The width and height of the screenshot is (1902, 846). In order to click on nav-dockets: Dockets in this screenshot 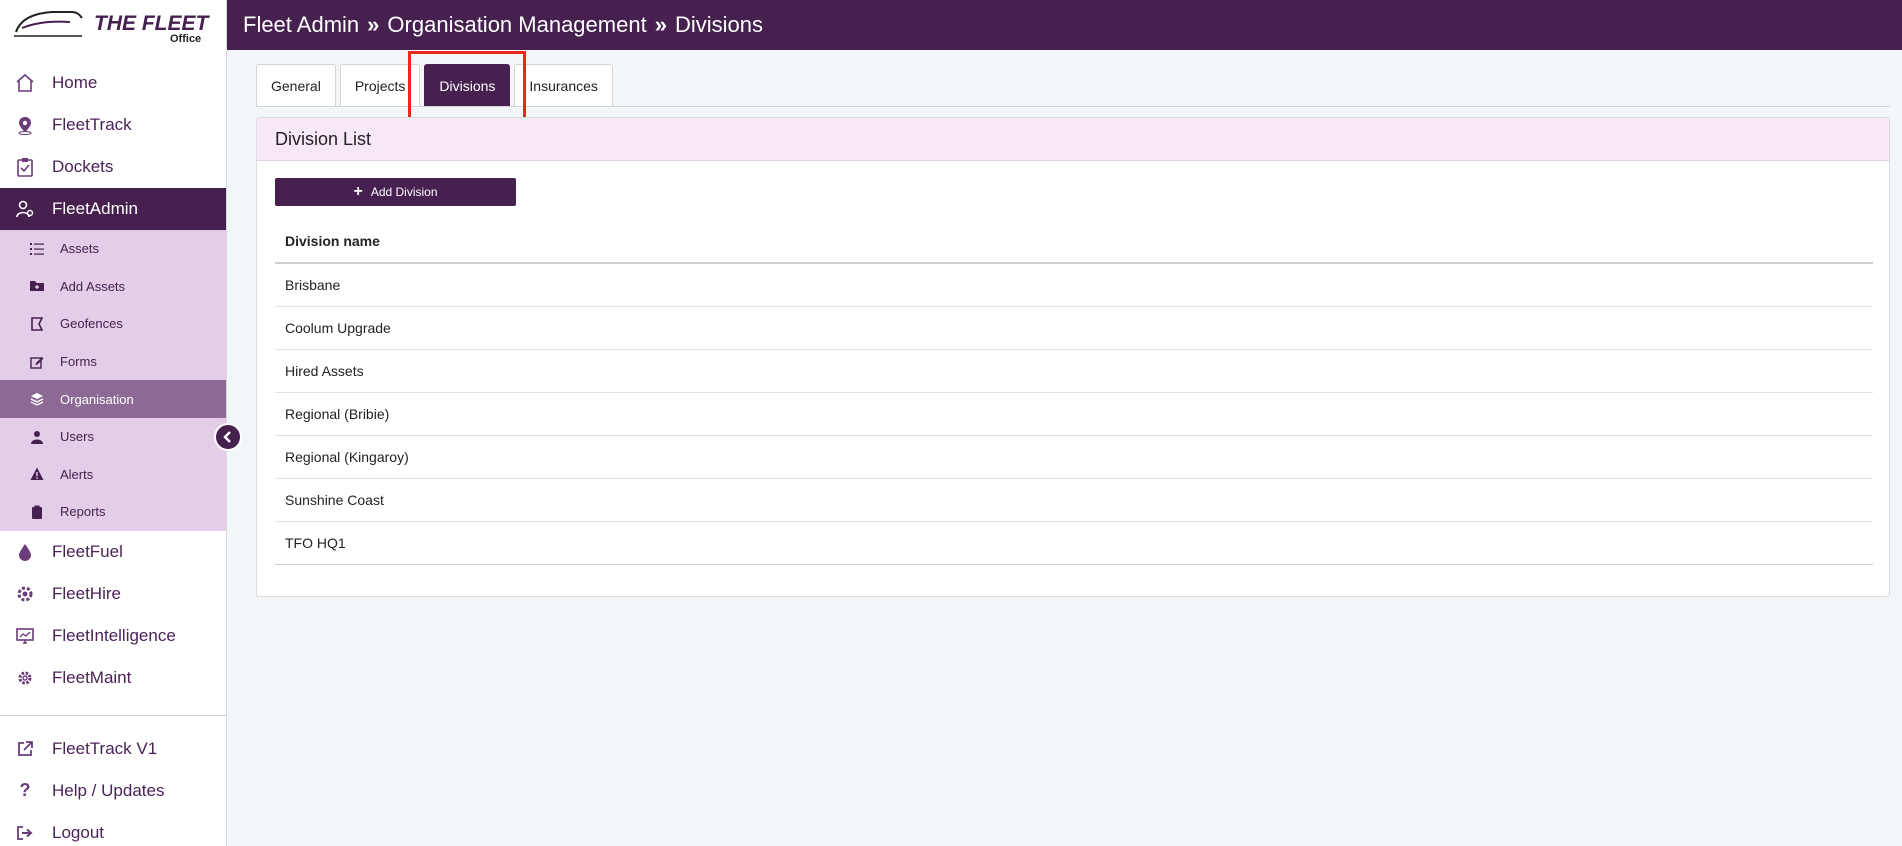, I will do `click(113, 167)`.